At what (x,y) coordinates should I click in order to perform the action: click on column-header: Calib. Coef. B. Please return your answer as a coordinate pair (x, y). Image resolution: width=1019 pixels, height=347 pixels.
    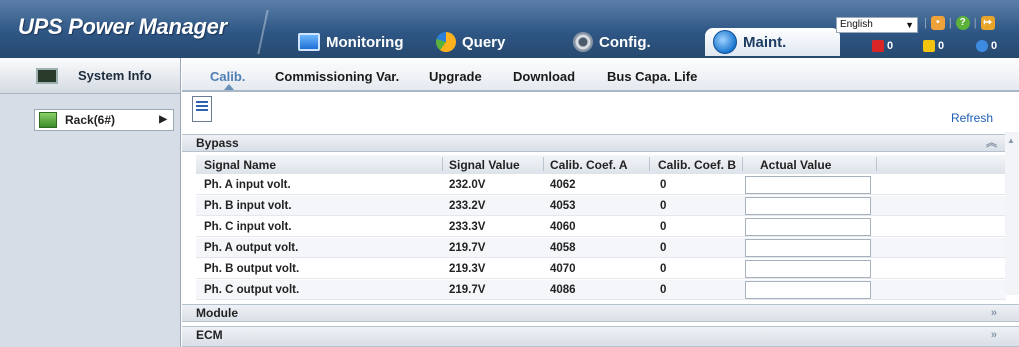
    Looking at the image, I should click on (697, 165).